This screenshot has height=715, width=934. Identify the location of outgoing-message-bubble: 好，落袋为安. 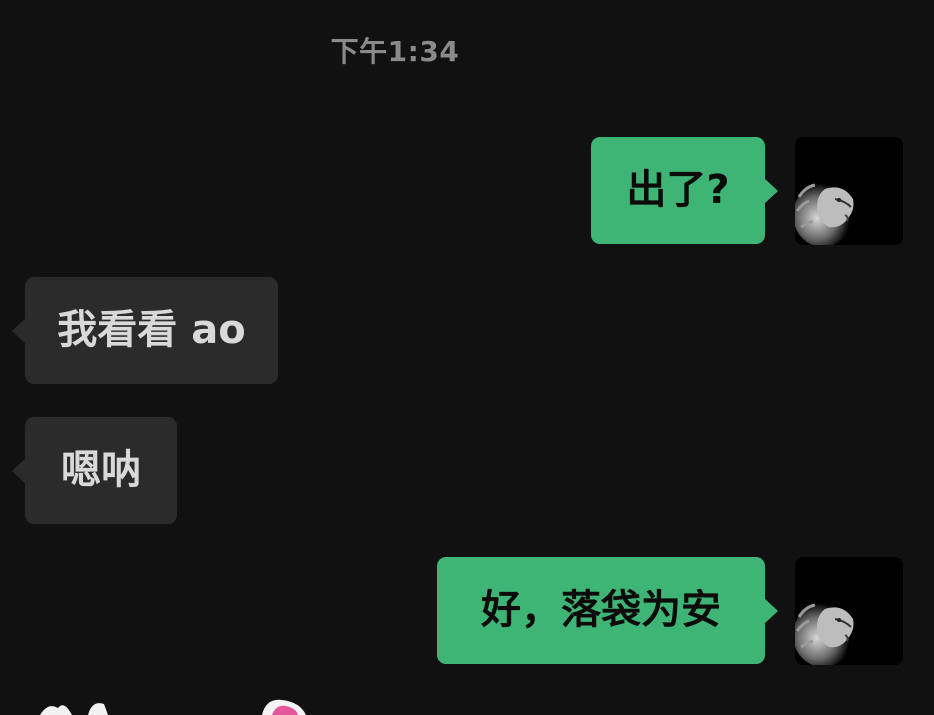
(607, 610).